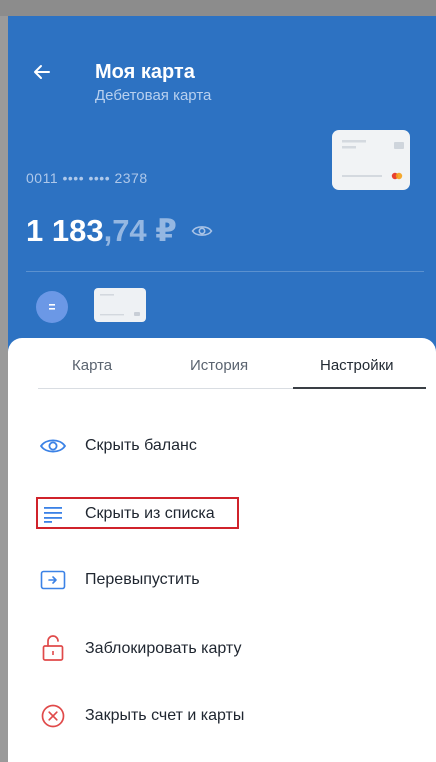 The width and height of the screenshot is (436, 762). What do you see at coordinates (53, 716) in the screenshot?
I see `close-circle-icon` at bounding box center [53, 716].